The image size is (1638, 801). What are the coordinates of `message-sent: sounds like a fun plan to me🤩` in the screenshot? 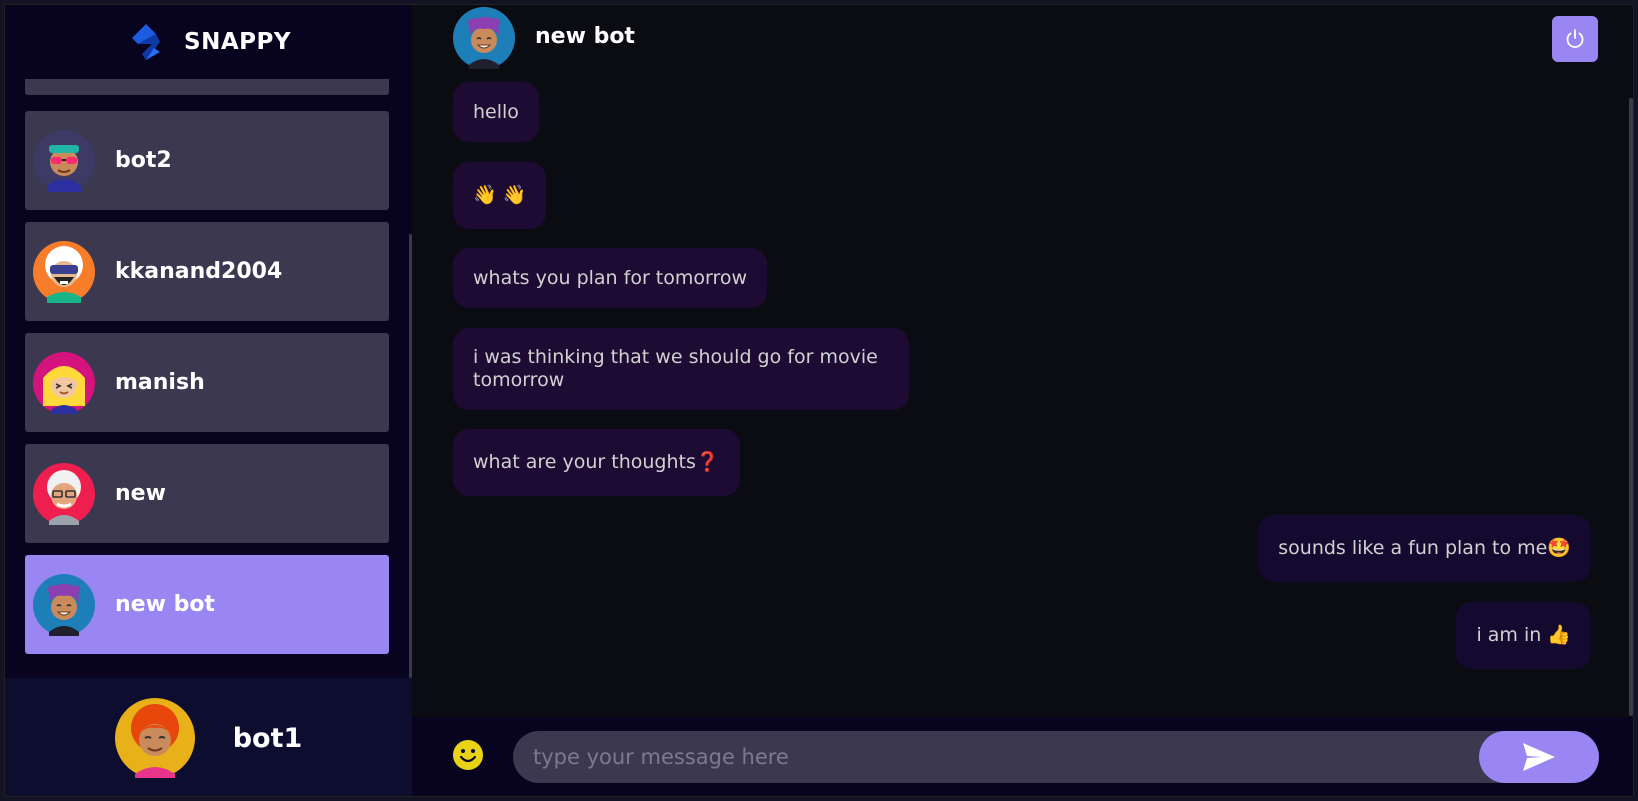 It's located at (1424, 548).